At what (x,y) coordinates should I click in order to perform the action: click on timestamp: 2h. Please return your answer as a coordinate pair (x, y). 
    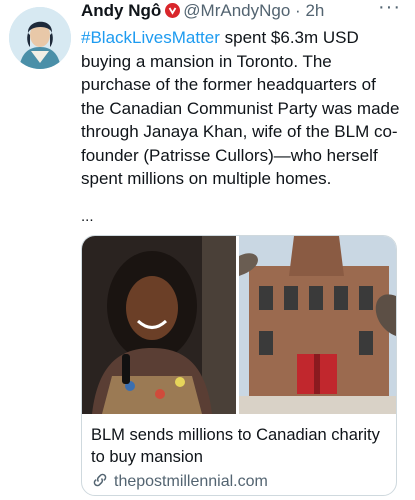
    Looking at the image, I should click on (314, 10).